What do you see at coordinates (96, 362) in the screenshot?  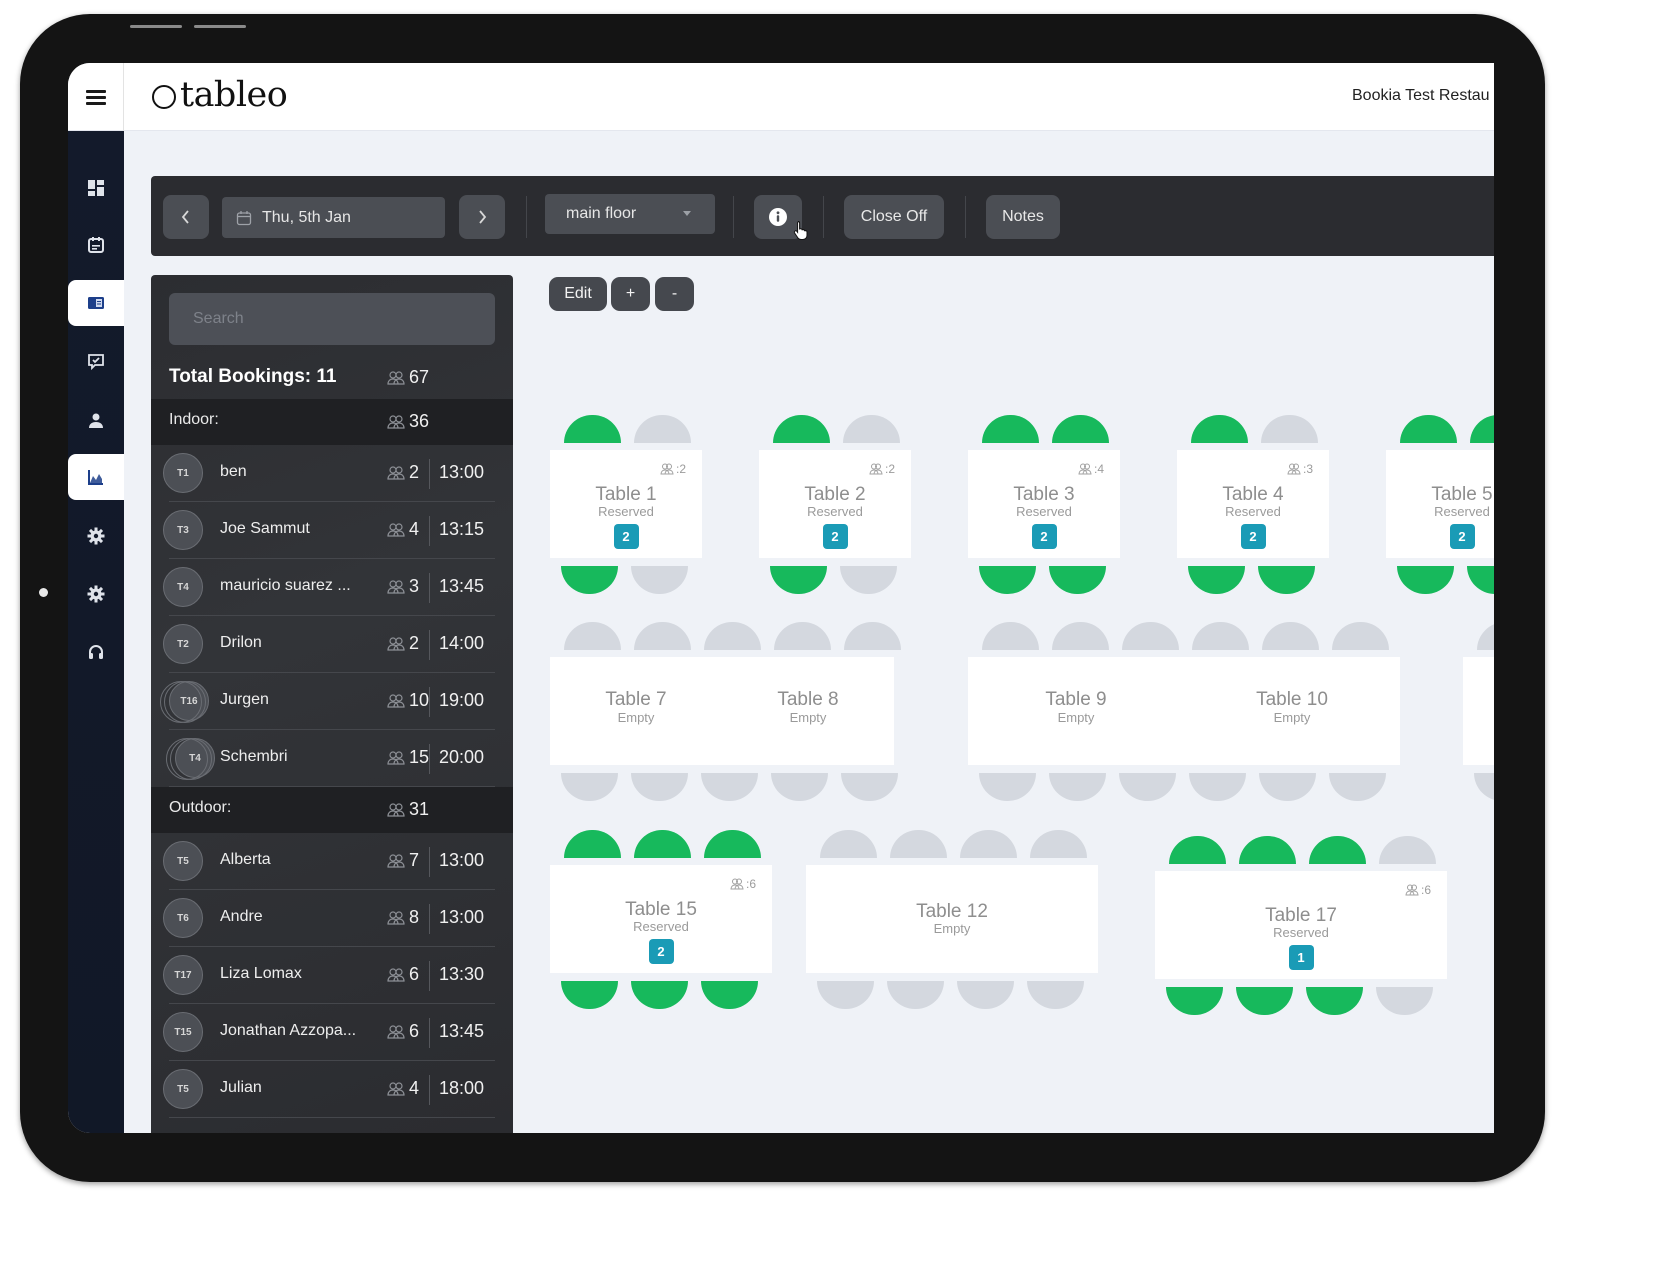 I see `sidebar-item-reviews` at bounding box center [96, 362].